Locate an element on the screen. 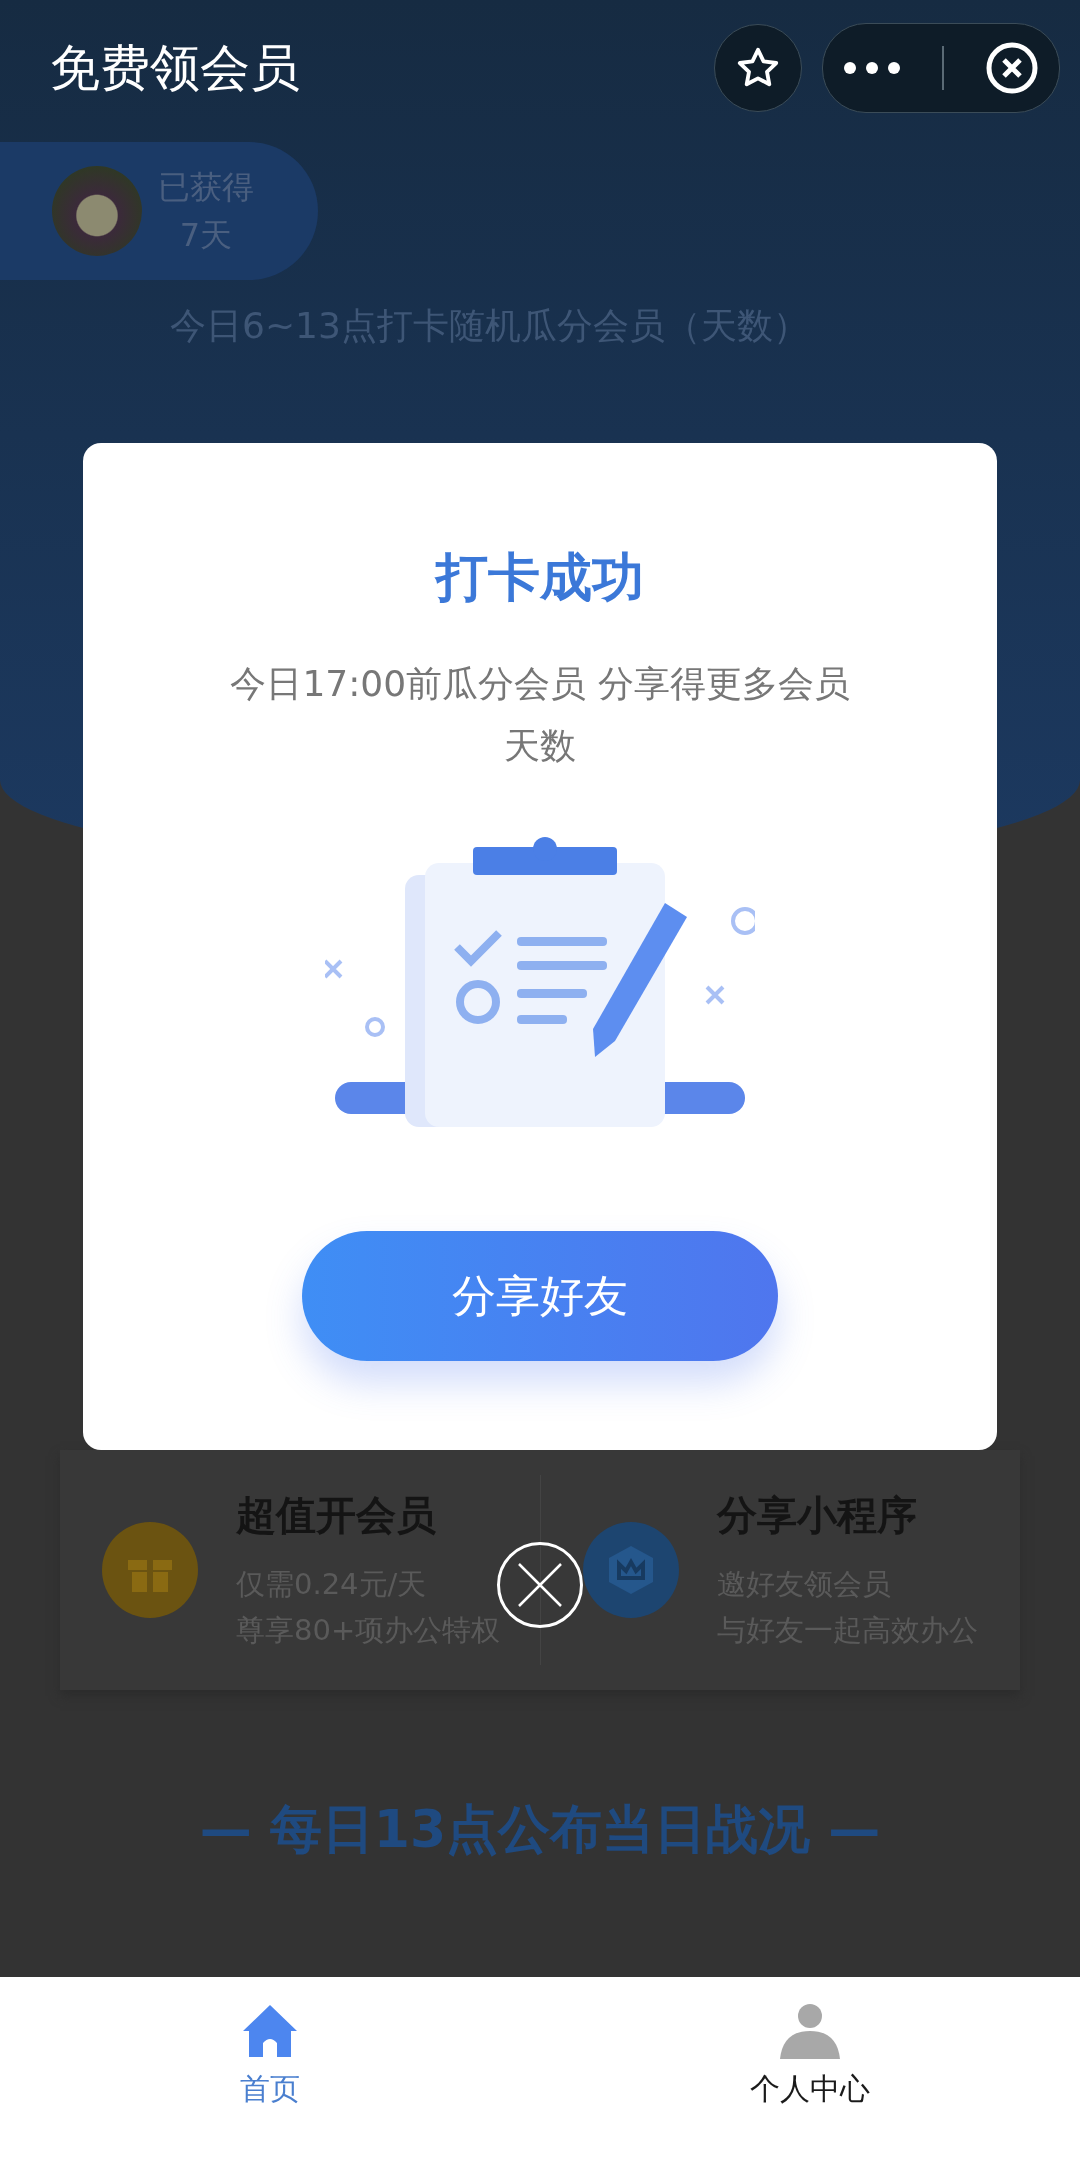  person-icon is located at coordinates (810, 2031).